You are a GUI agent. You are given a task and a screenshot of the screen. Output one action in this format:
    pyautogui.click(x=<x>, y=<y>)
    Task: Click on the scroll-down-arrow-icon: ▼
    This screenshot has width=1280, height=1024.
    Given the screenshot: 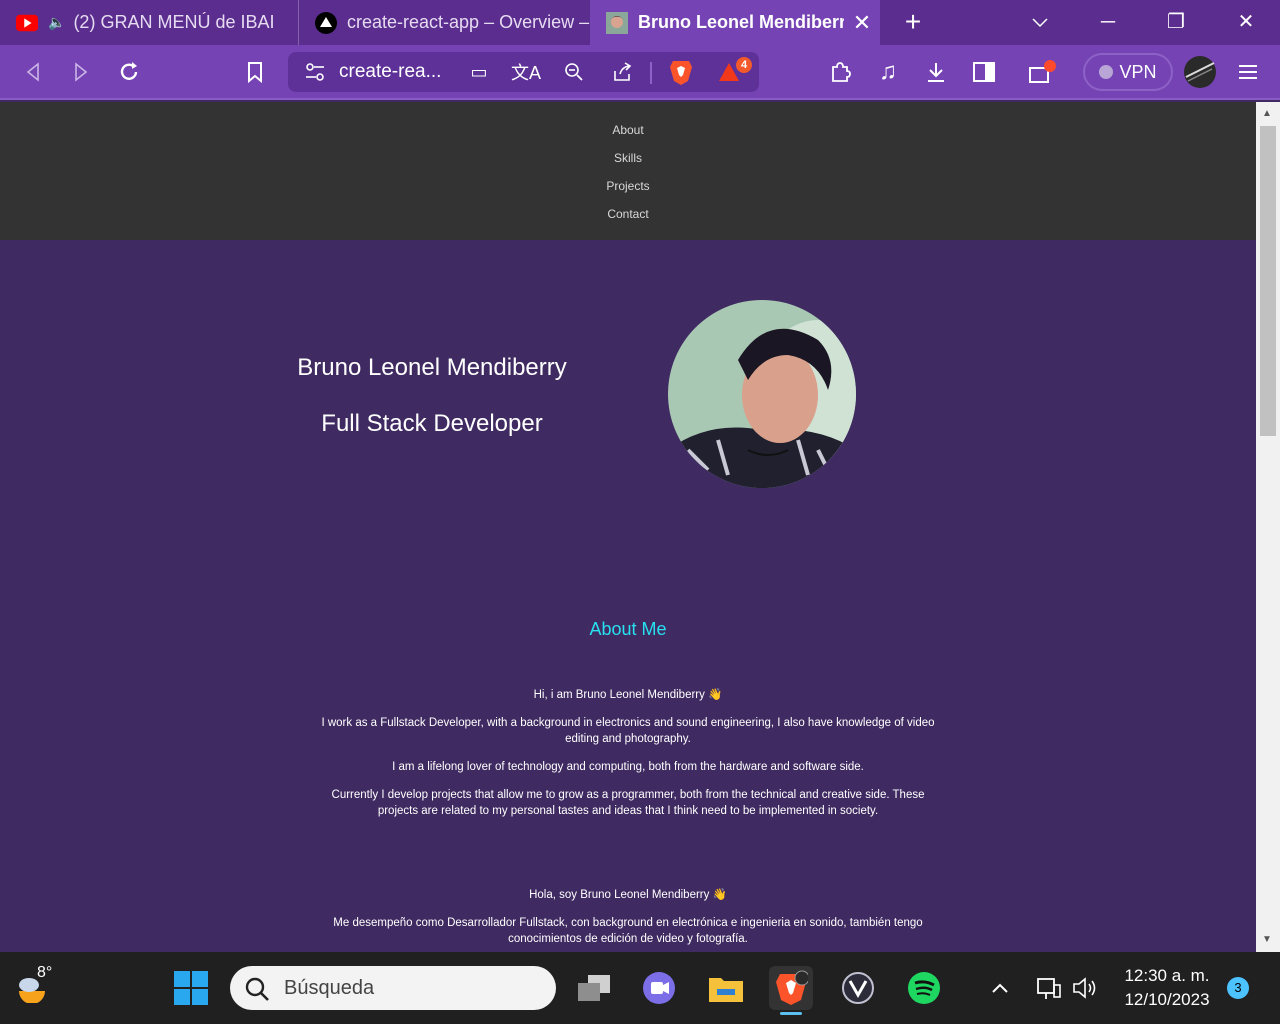 What is the action you would take?
    pyautogui.click(x=1267, y=939)
    